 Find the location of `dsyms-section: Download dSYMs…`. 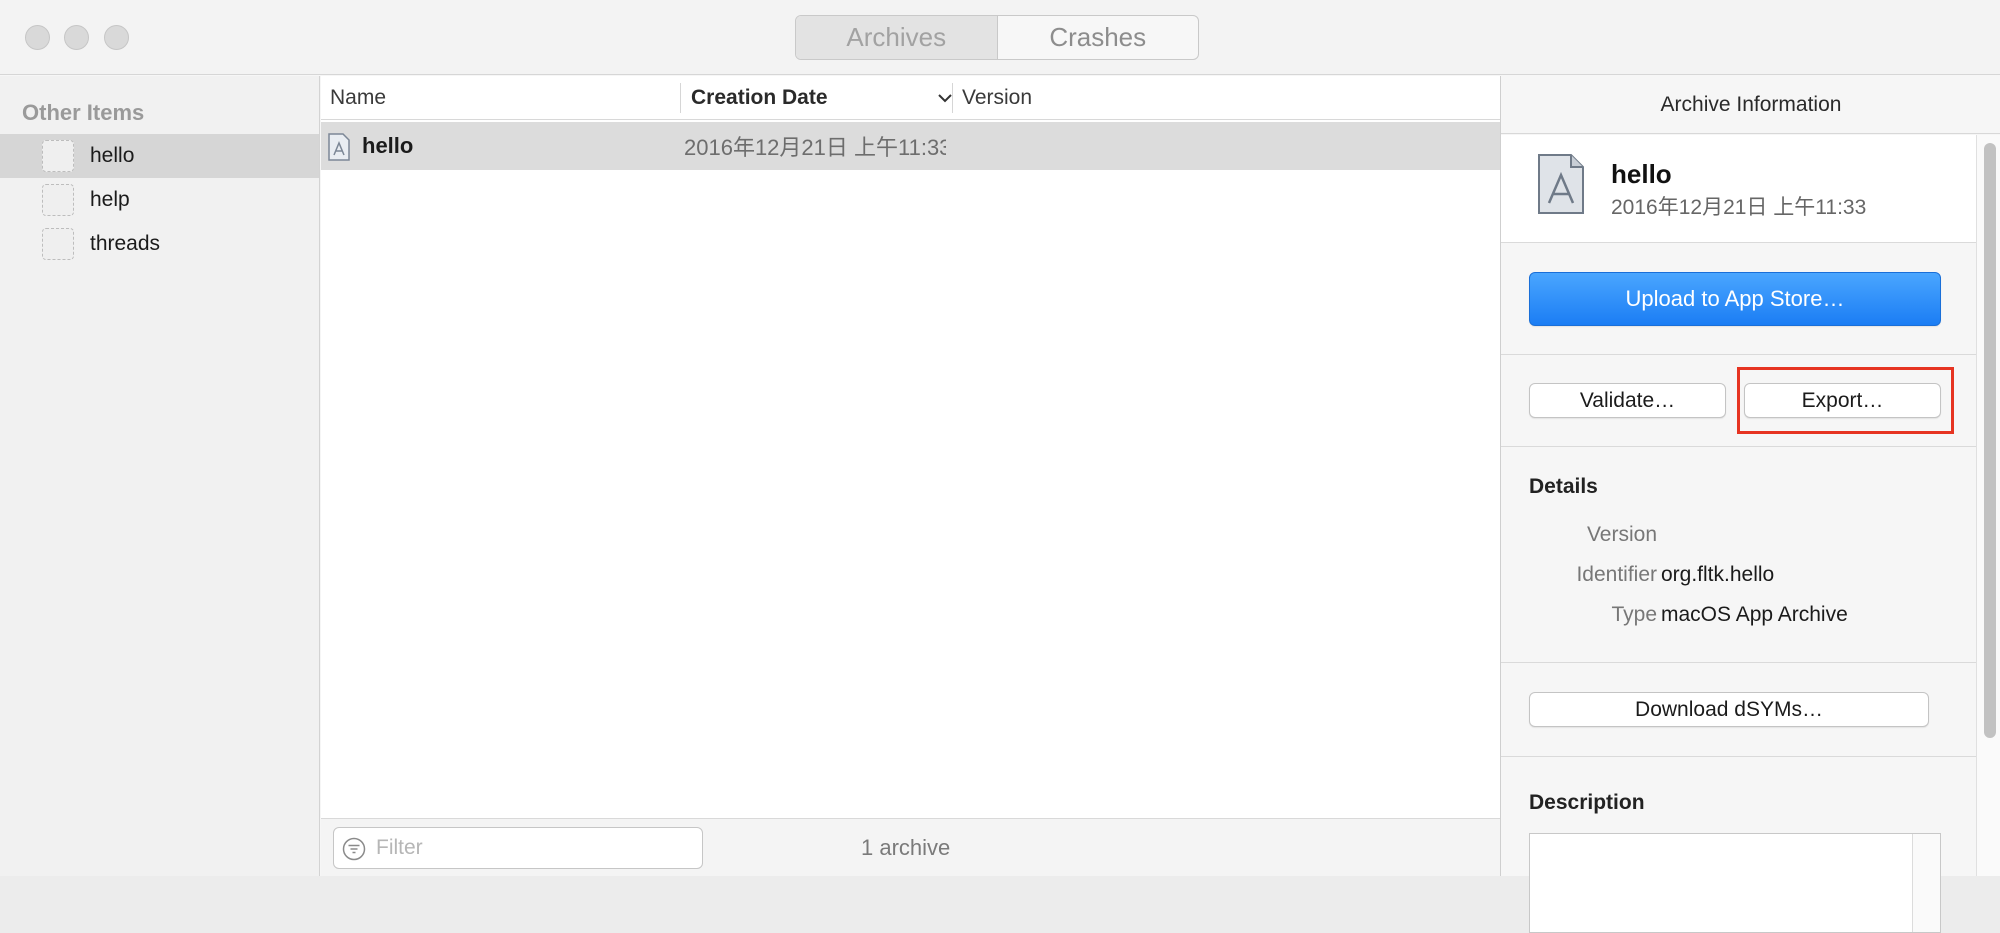

dsyms-section: Download dSYMs… is located at coordinates (1738, 710).